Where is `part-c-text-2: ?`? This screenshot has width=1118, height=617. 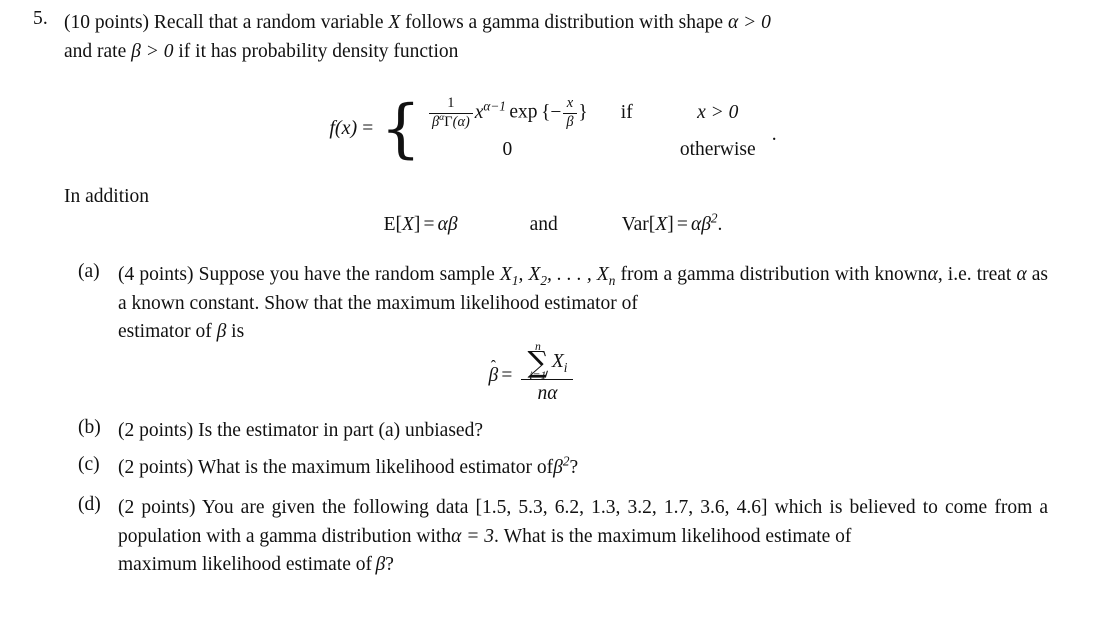 part-c-text-2: ? is located at coordinates (574, 467).